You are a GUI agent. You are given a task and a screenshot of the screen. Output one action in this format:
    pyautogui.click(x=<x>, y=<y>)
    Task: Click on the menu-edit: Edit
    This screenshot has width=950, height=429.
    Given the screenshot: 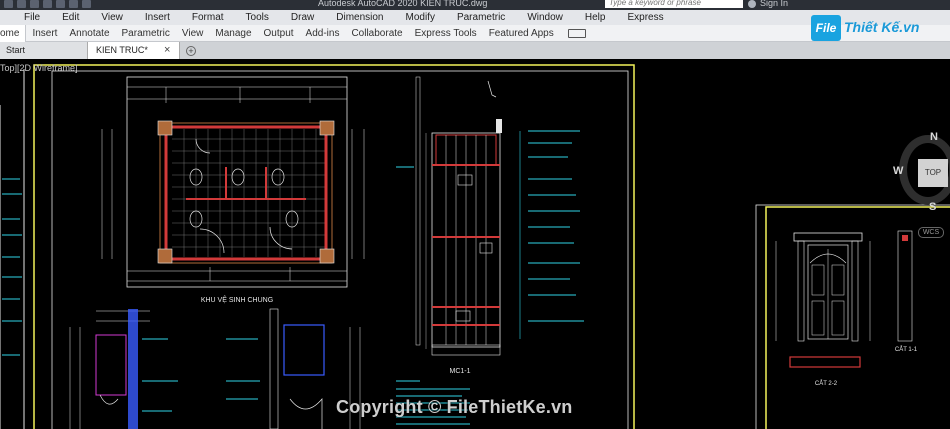 What is the action you would take?
    pyautogui.click(x=70, y=17)
    